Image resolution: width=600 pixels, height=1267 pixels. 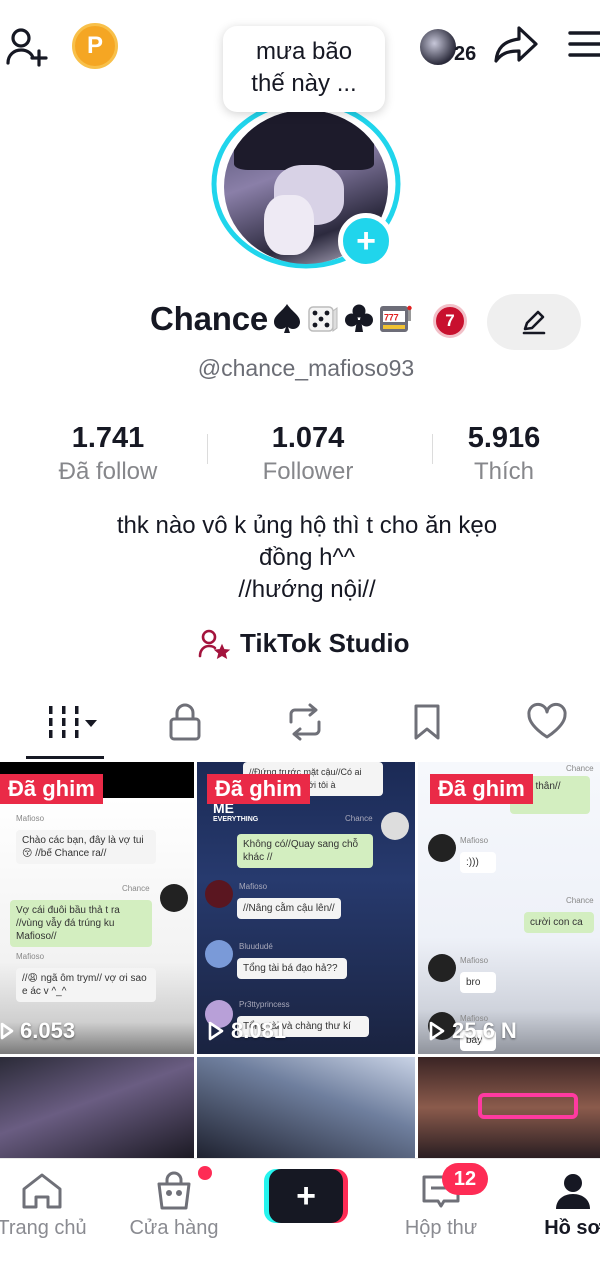 What do you see at coordinates (292, 968) in the screenshot?
I see `chat-bubble: Tổng tài bá đạo hả??` at bounding box center [292, 968].